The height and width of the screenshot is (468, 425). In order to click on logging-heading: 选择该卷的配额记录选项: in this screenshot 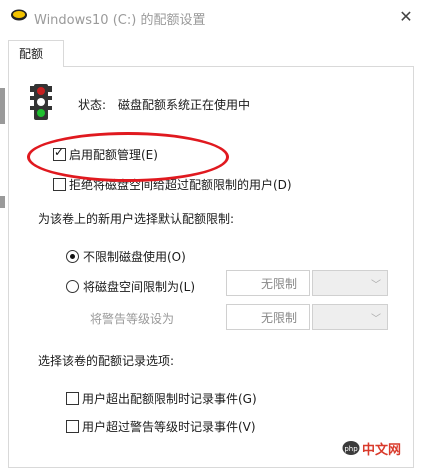, I will do `click(106, 361)`.